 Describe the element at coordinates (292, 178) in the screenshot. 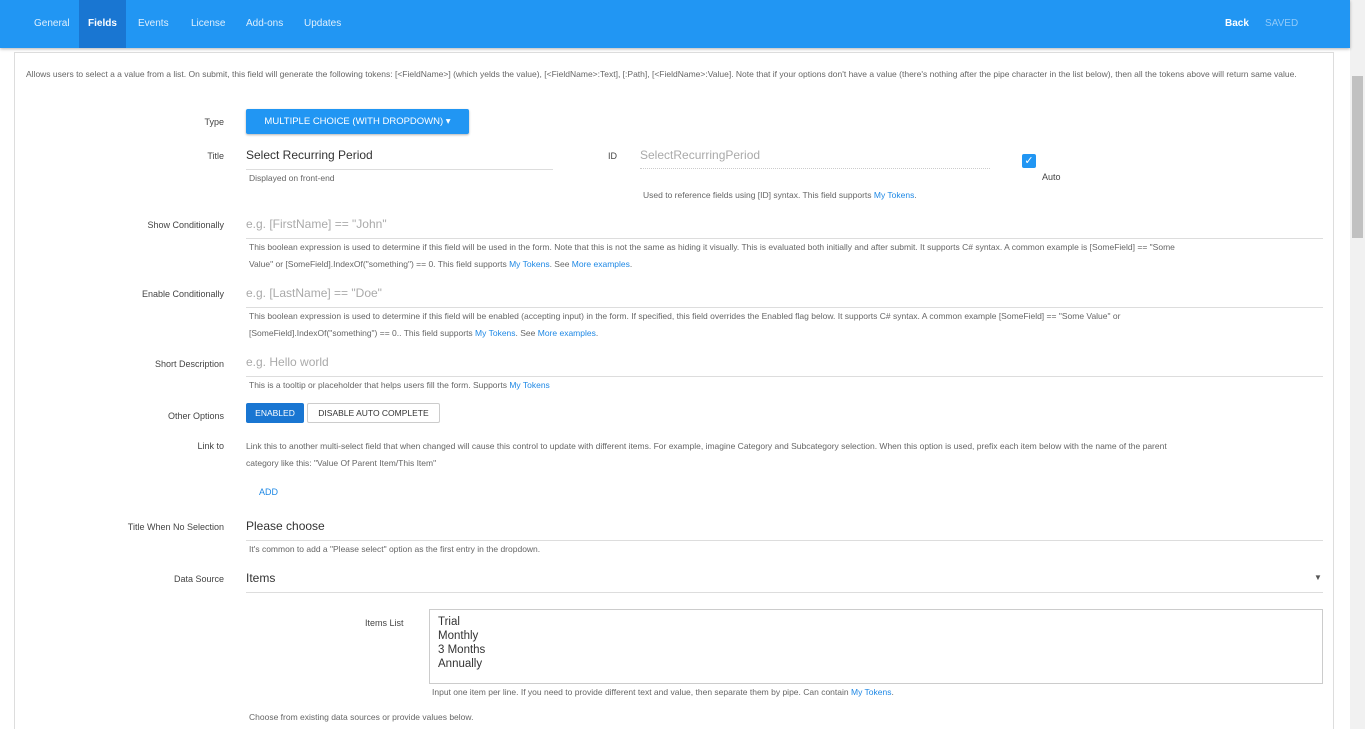

I see `title-hint: Displayed on front-end` at that location.